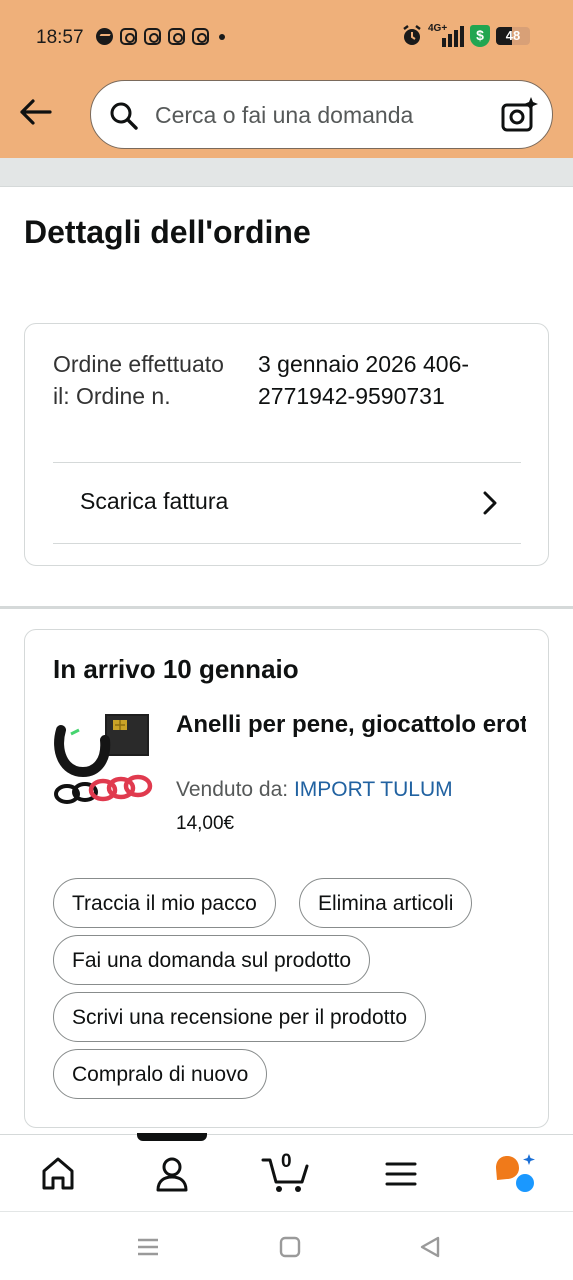 This screenshot has height=1280, width=573. I want to click on arrival-date: In arrivo 10 gennaio, so click(176, 669).